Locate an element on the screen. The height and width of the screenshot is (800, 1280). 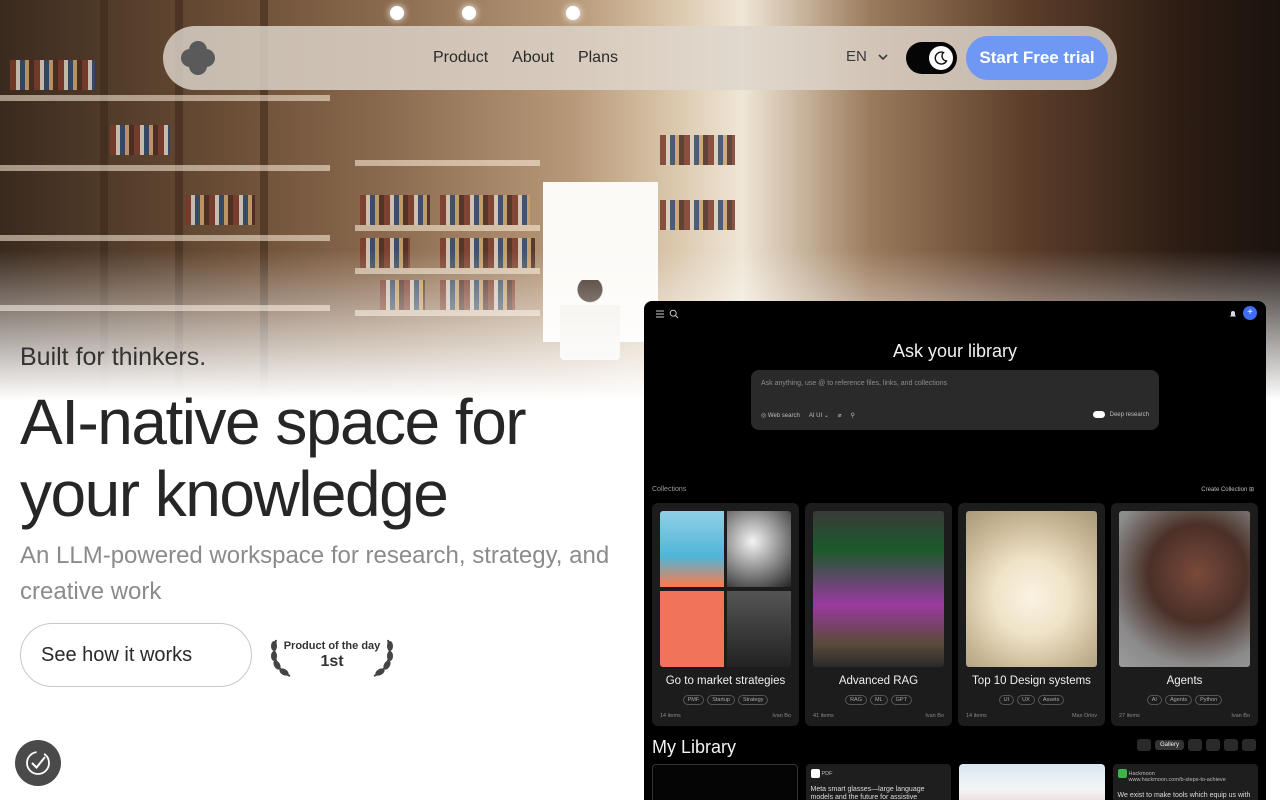
product-of-the-day-badge: Product of the day 1st is located at coordinates (332, 656).